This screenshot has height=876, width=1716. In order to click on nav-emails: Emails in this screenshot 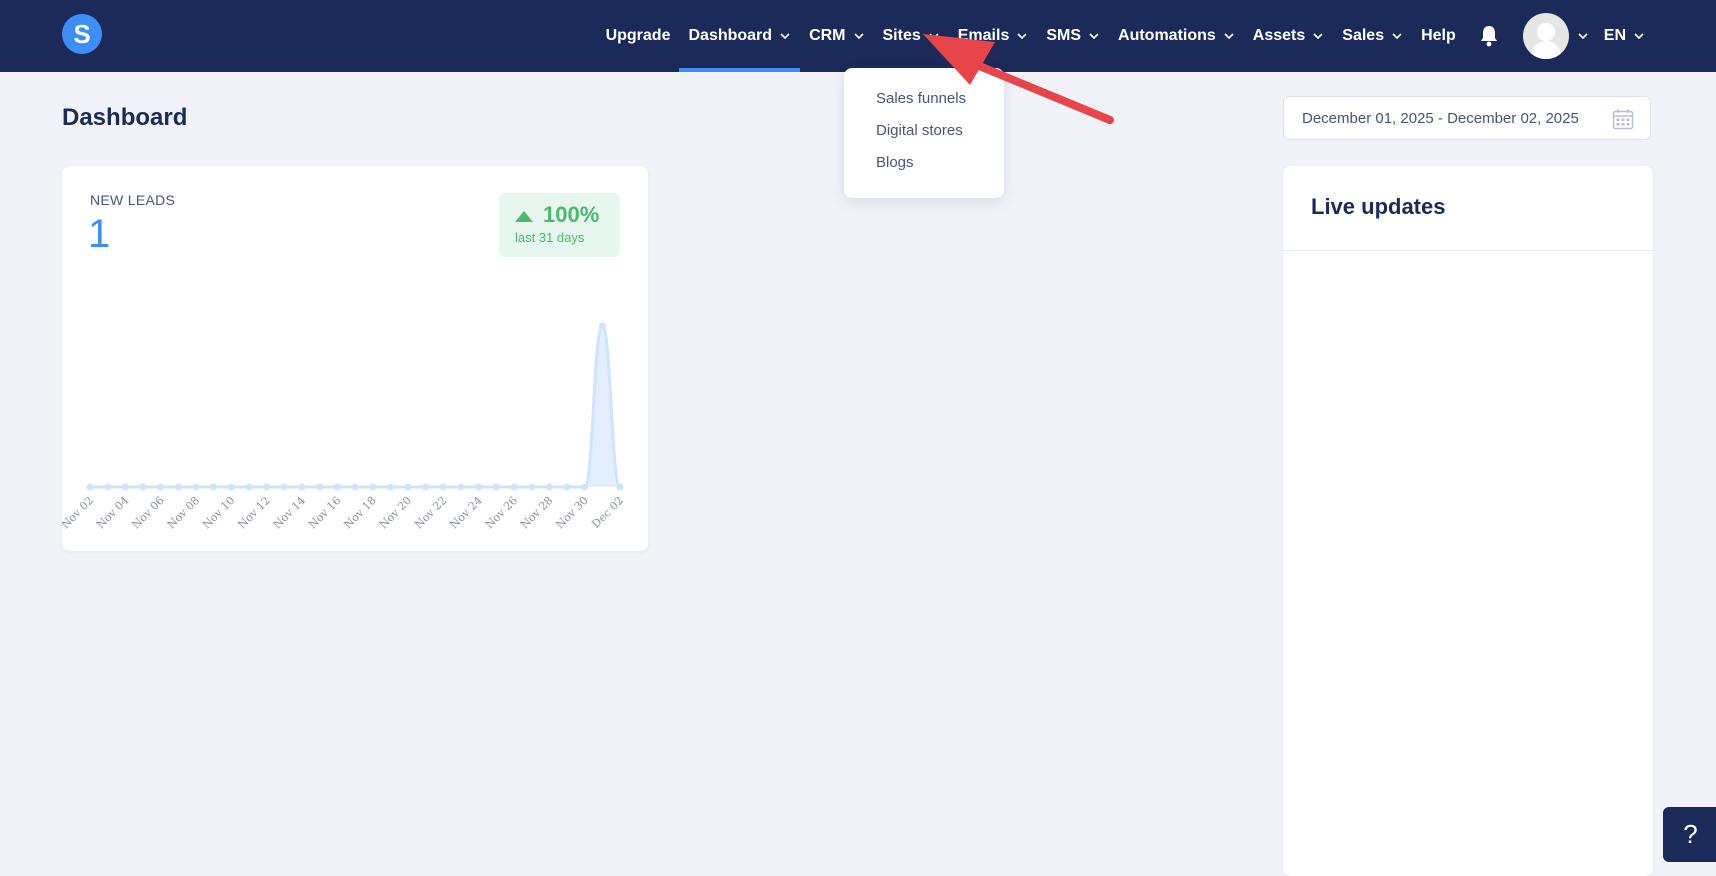, I will do `click(993, 36)`.